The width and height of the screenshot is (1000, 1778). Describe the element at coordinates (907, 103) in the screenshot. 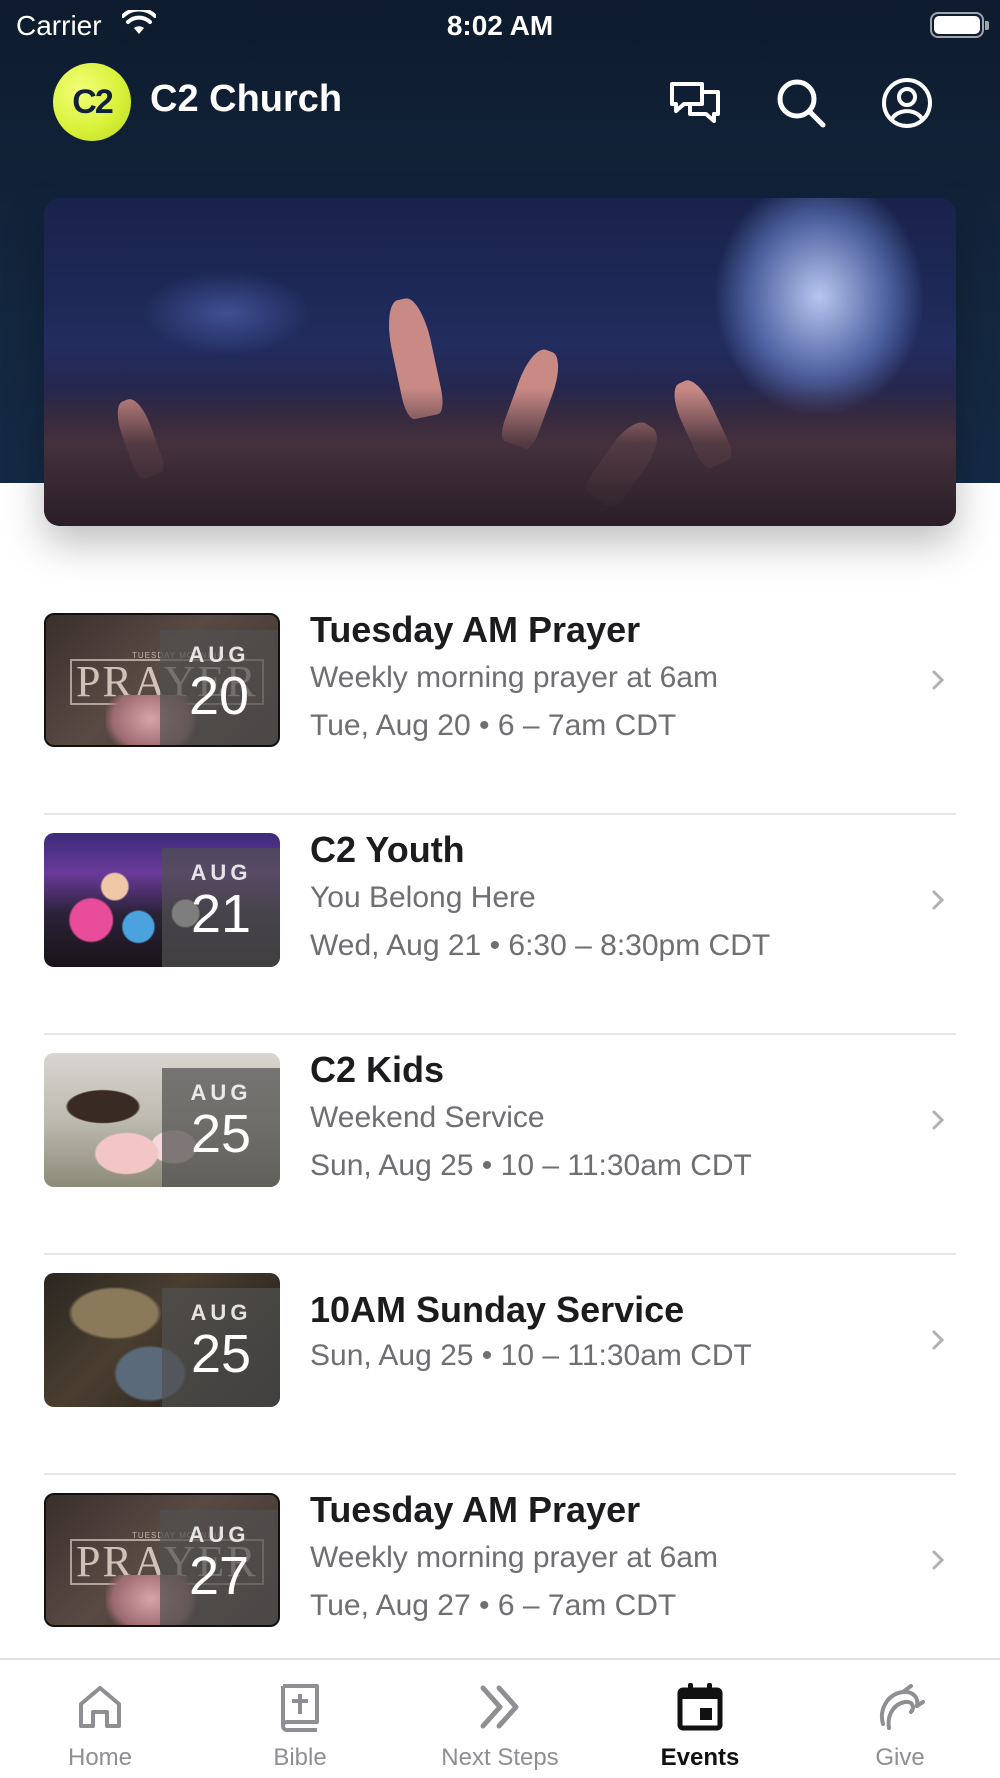

I see `profile-icon` at that location.